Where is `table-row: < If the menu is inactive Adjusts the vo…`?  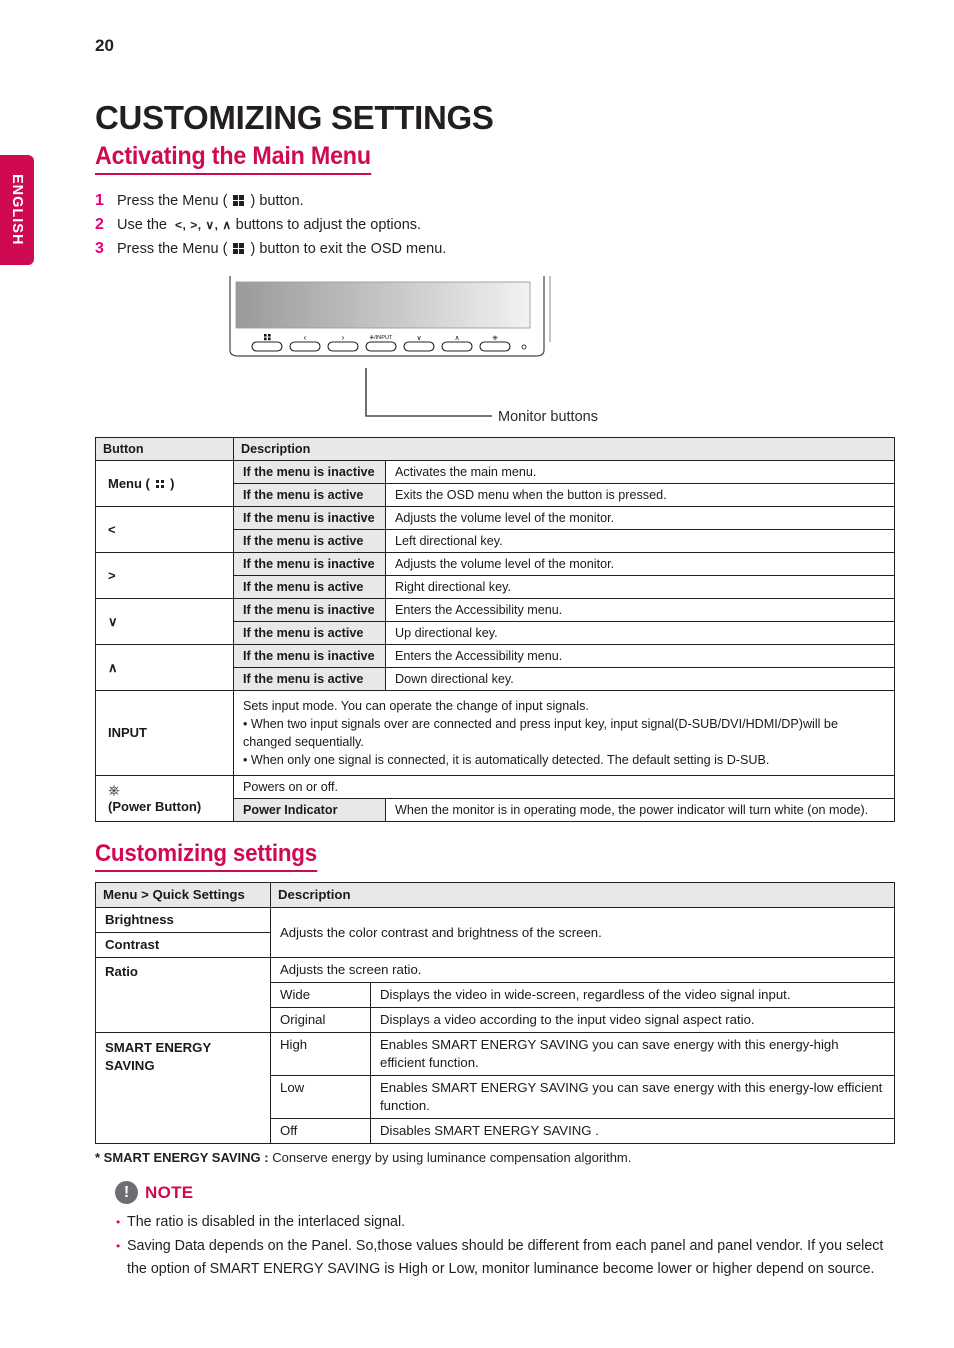
table-row: < If the menu is inactive Adjusts the vo… is located at coordinates (495, 529).